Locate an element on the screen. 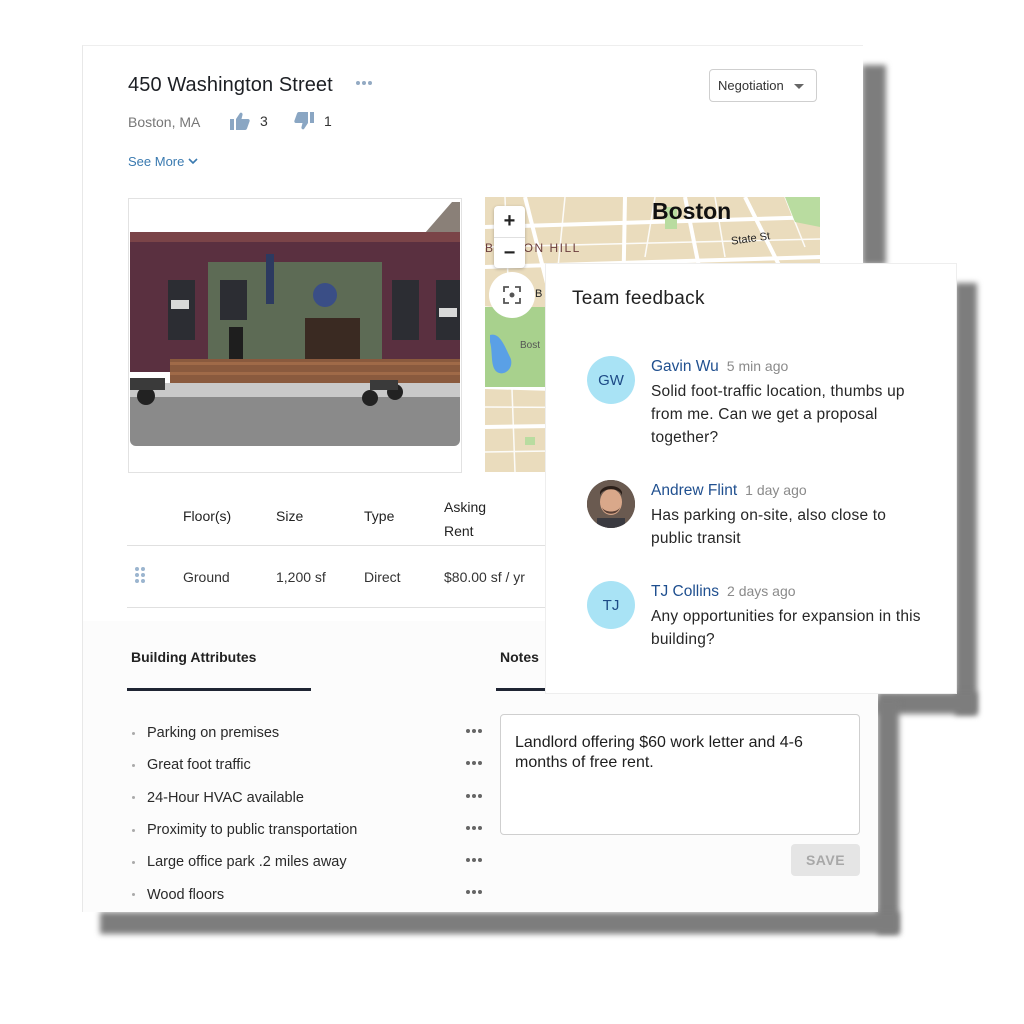  thumbs-down-button: 1 is located at coordinates (313, 121).